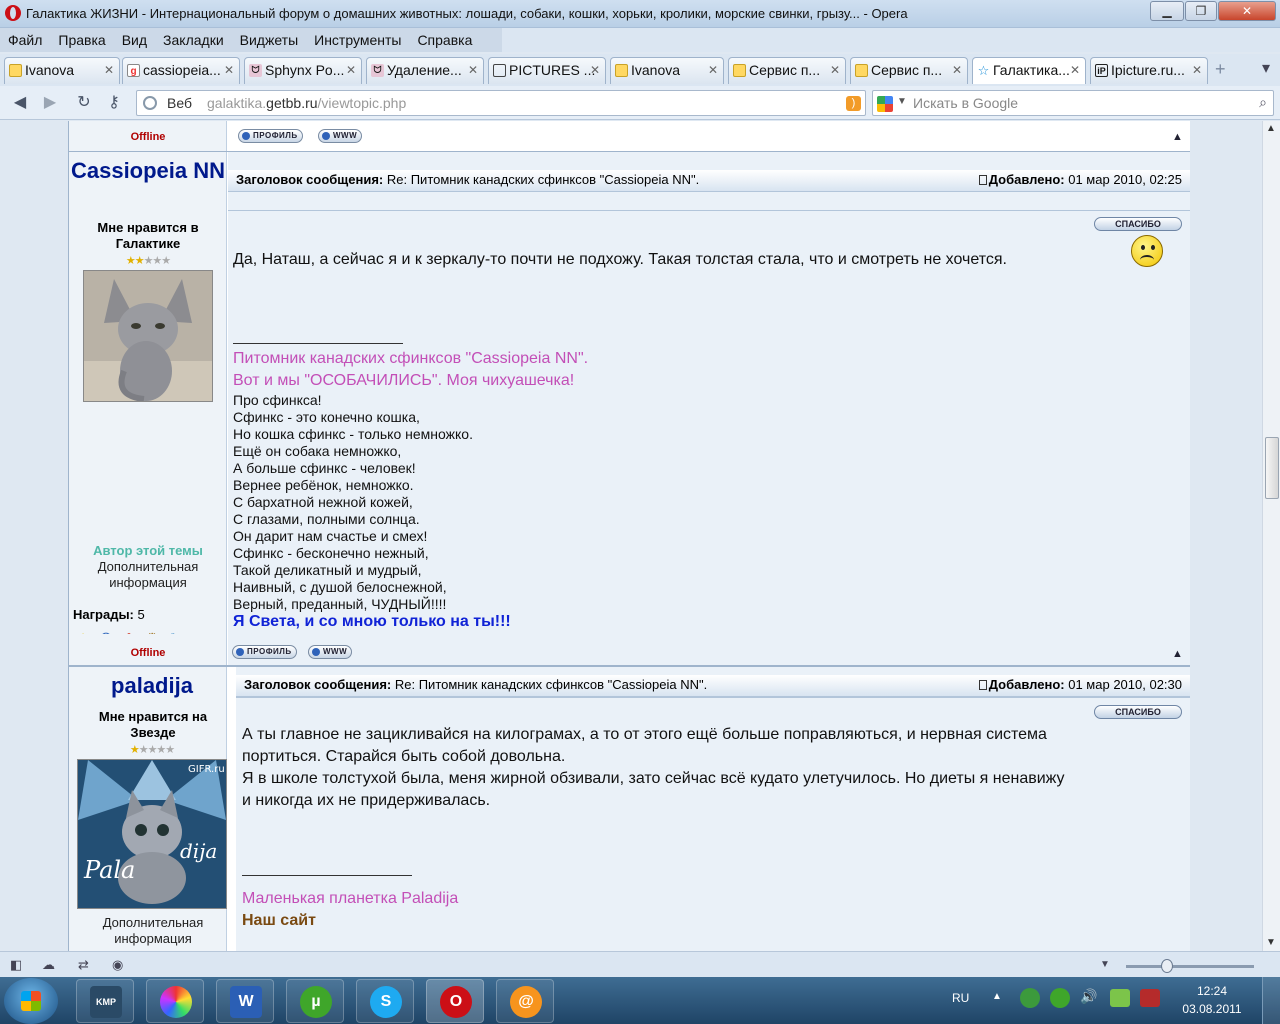 Image resolution: width=1280 pixels, height=1024 pixels. Describe the element at coordinates (117, 965) in the screenshot. I see `speed-dial-icon: ◉` at that location.